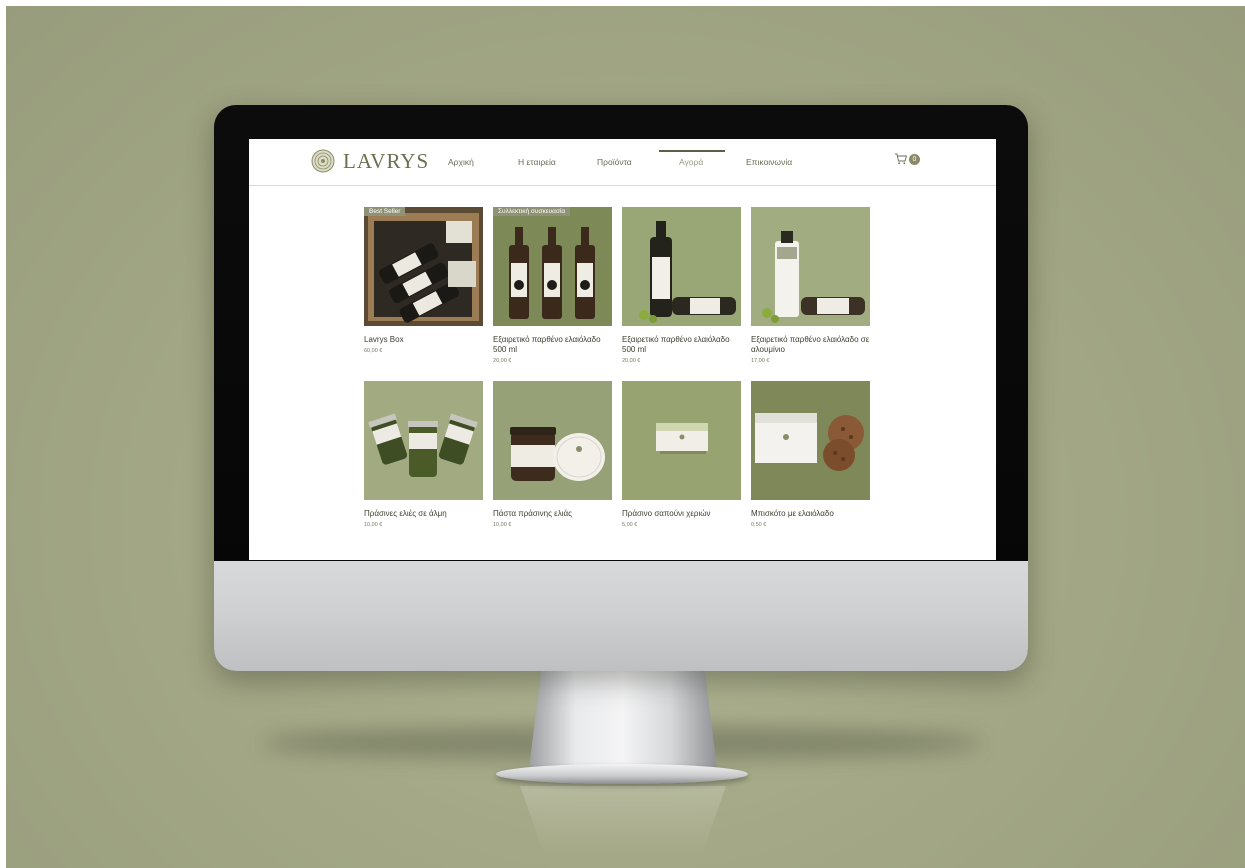 Image resolution: width=1245 pixels, height=868 pixels. What do you see at coordinates (681, 514) in the screenshot?
I see `product-name: Πράσινο σαπούνι χεριών` at bounding box center [681, 514].